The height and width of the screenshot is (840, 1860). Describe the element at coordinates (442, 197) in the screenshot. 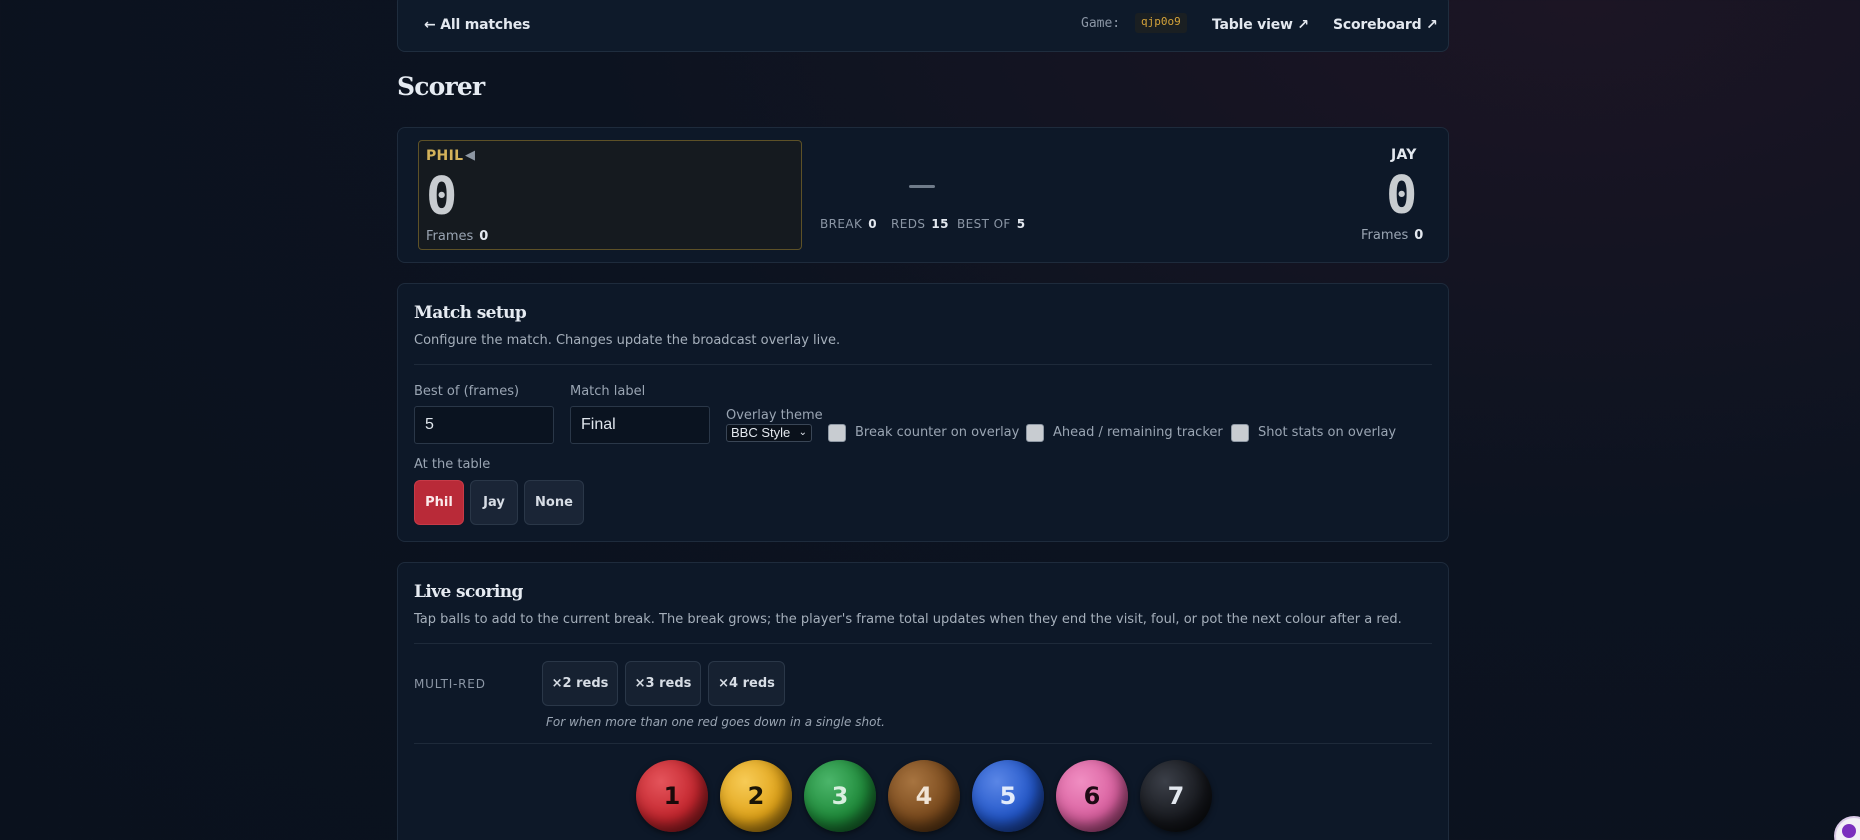

I see `player1-score: 0` at that location.